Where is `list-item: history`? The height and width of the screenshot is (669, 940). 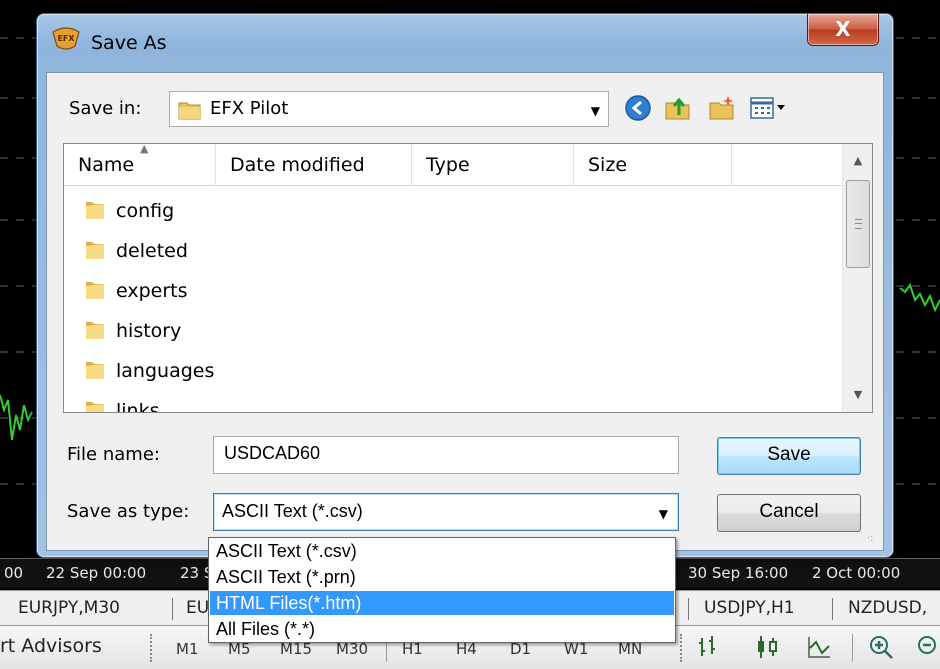
list-item: history is located at coordinates (264, 332).